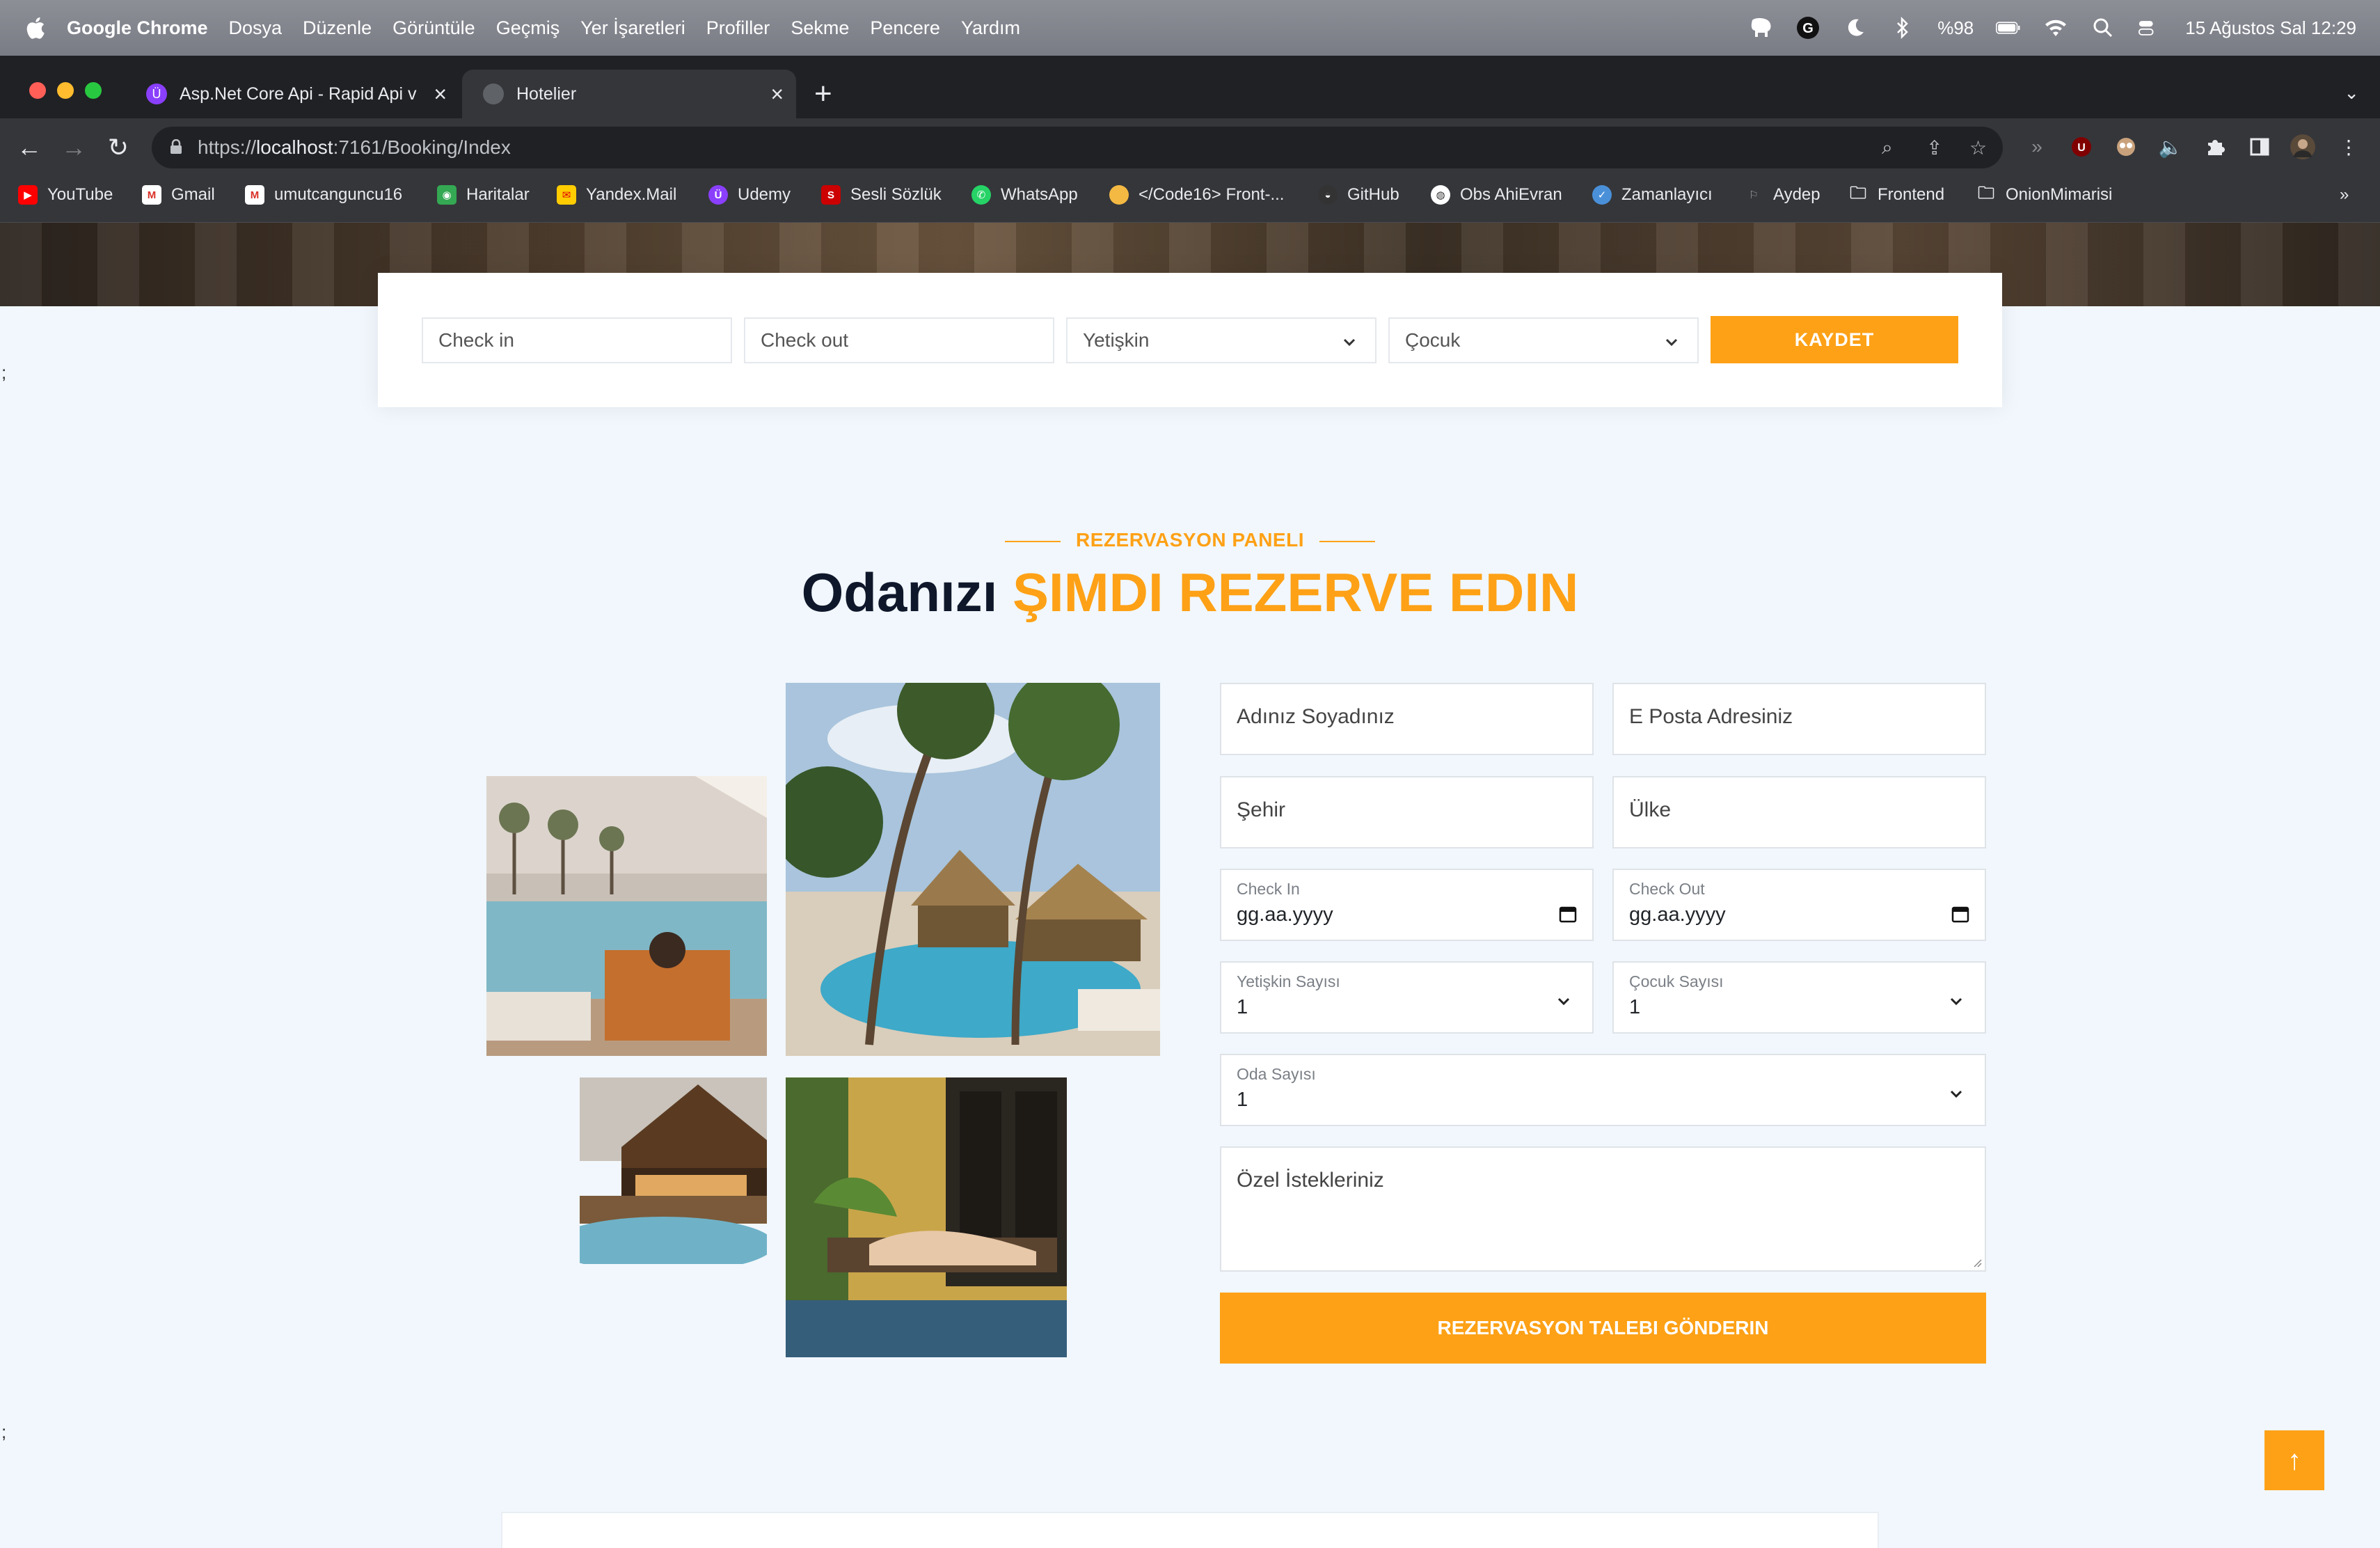 The width and height of the screenshot is (2380, 1548). Describe the element at coordinates (2294, 1460) in the screenshot. I see `back-to-top-button: ↑` at that location.